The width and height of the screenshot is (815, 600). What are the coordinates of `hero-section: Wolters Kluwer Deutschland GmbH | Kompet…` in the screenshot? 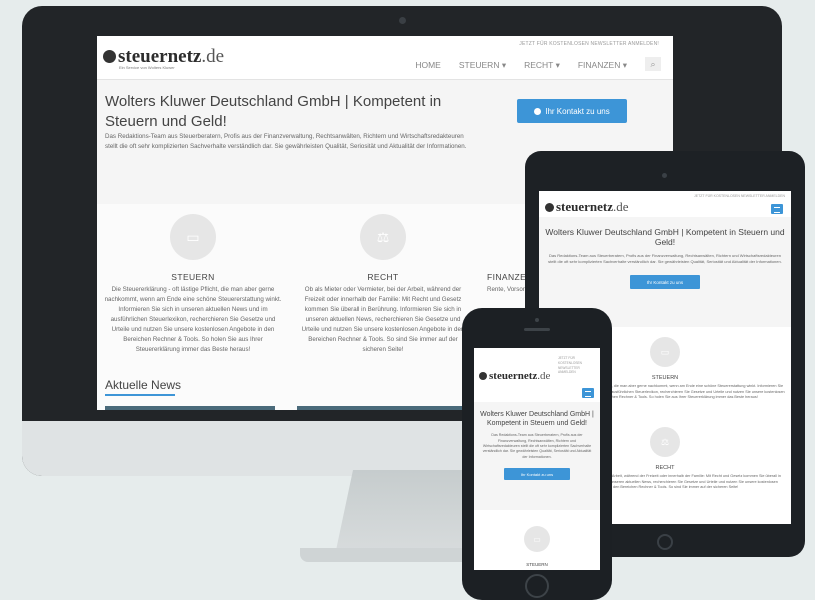 It's located at (537, 456).